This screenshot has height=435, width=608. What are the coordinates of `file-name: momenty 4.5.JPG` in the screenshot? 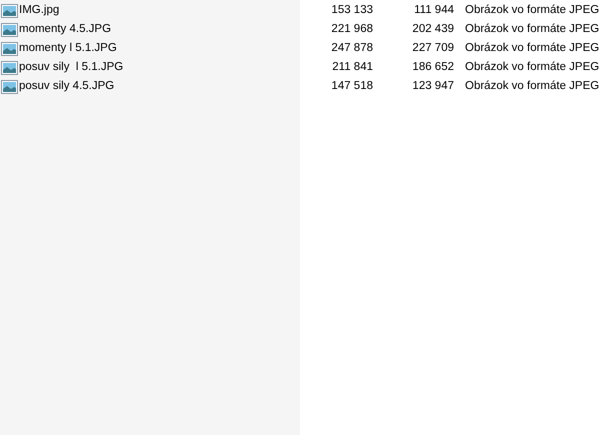 It's located at (65, 29).